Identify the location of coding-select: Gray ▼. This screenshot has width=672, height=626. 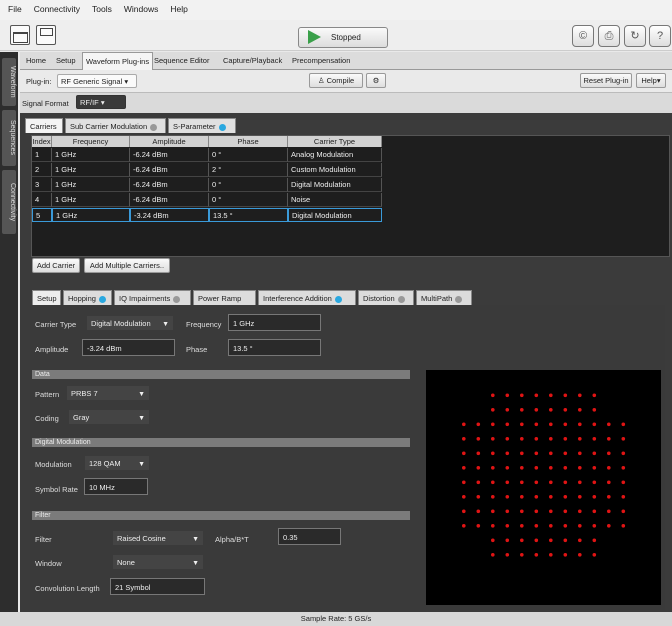
(109, 417).